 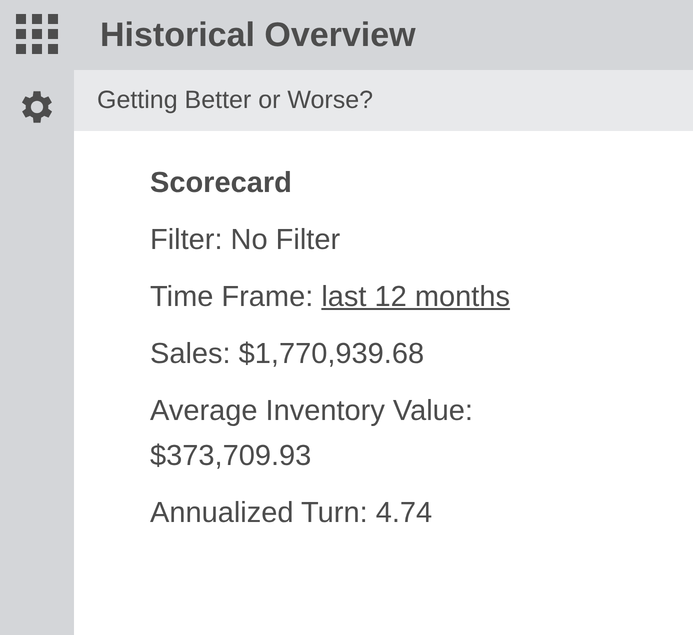 What do you see at coordinates (246, 240) in the screenshot?
I see `scorecard-line: Filter: No Filter` at bounding box center [246, 240].